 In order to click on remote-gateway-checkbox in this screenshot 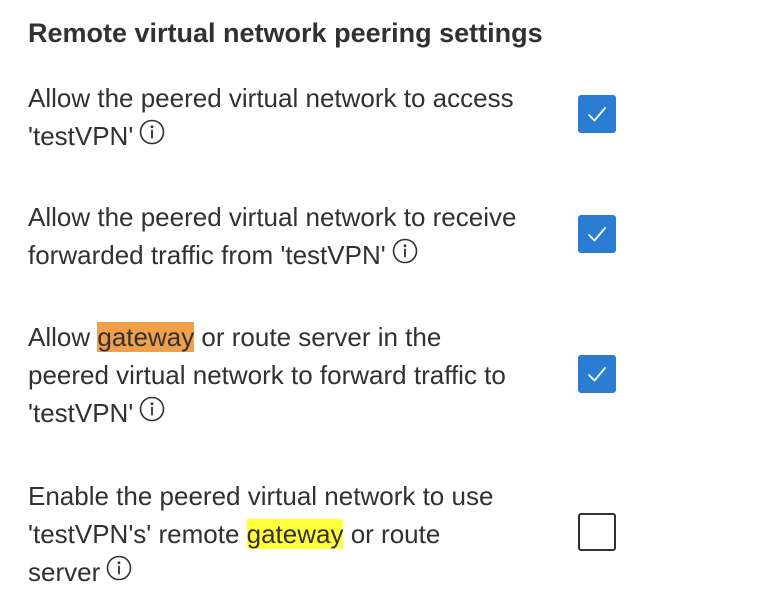, I will do `click(597, 532)`.